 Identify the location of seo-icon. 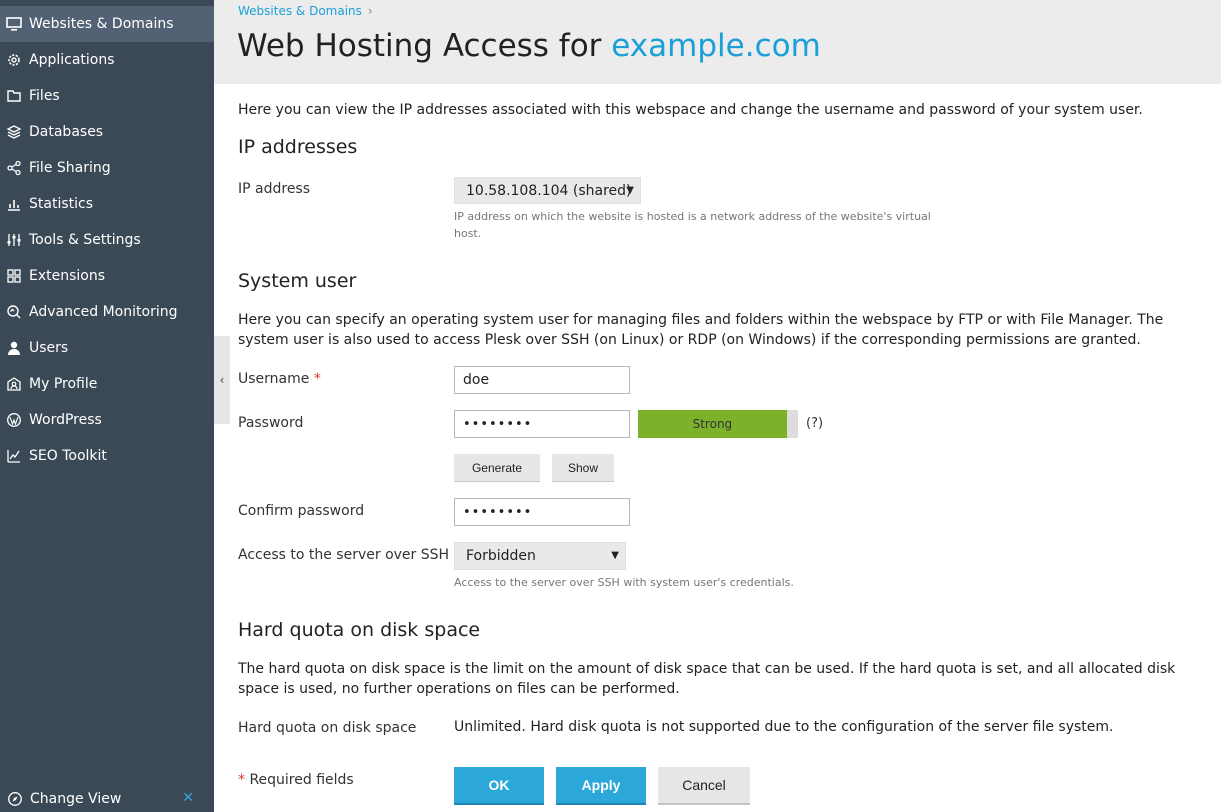
(14, 456).